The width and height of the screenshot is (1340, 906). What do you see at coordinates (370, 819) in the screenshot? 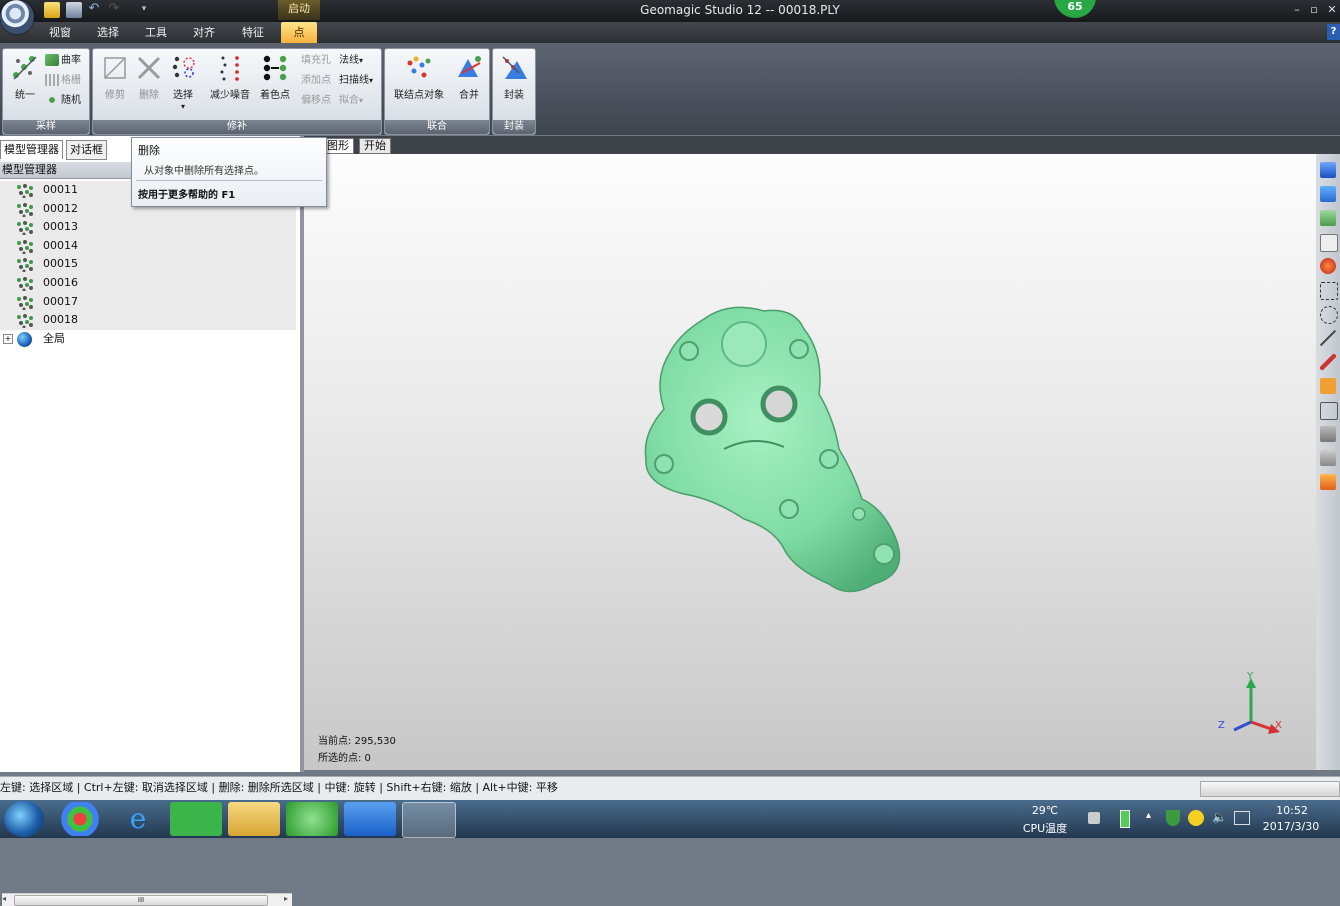
I see `wps-writer-icon` at bounding box center [370, 819].